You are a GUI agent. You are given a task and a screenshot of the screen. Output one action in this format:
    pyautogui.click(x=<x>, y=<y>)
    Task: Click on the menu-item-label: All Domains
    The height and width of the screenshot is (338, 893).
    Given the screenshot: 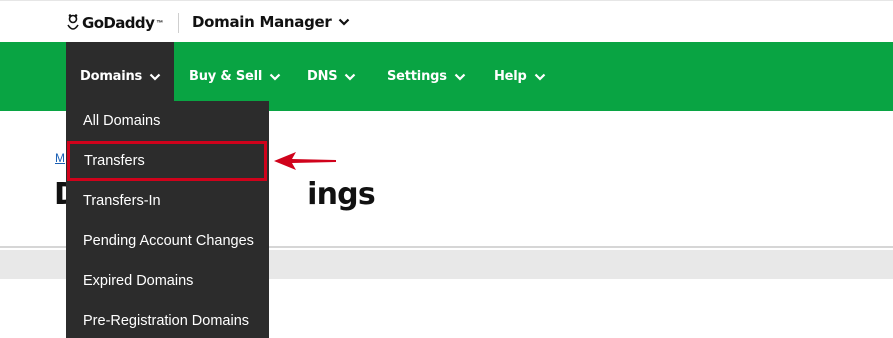 What is the action you would take?
    pyautogui.click(x=122, y=121)
    